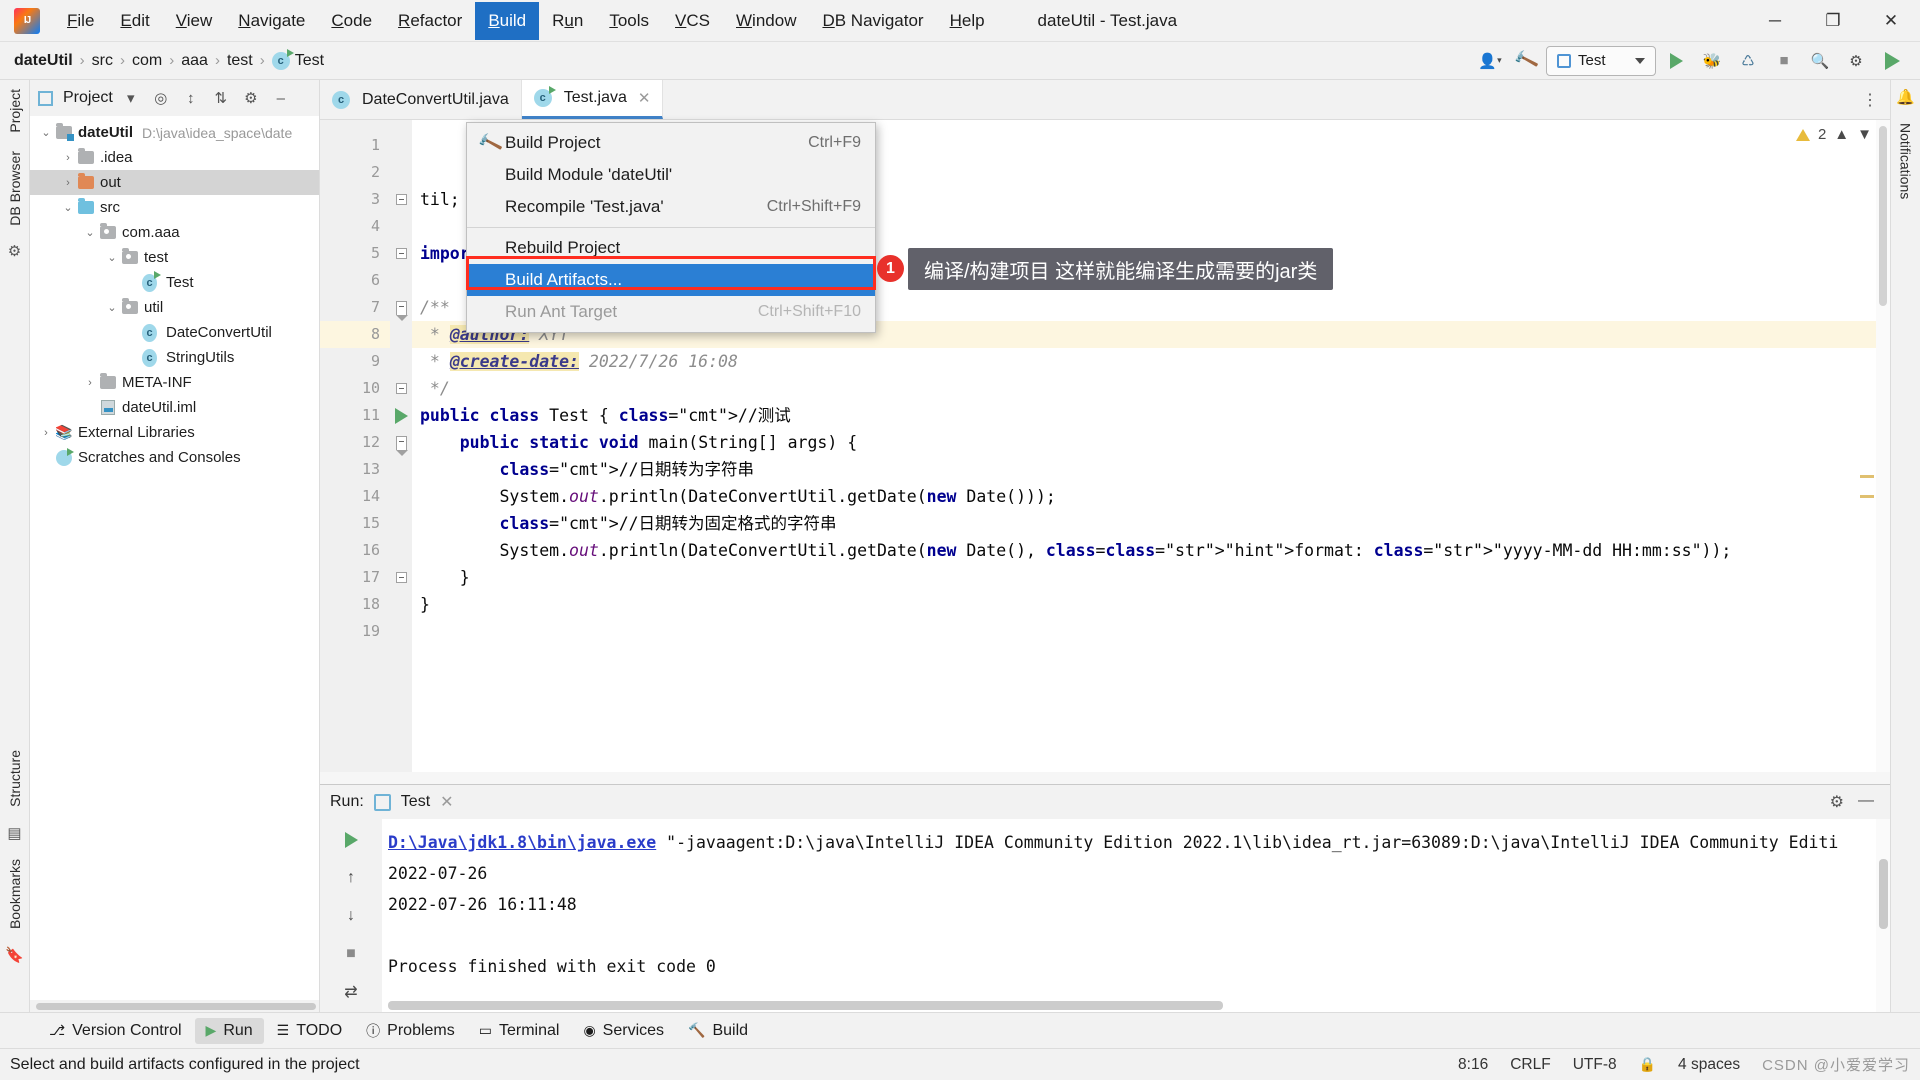 The height and width of the screenshot is (1080, 1920). What do you see at coordinates (410, 1031) in the screenshot?
I see `tool-tab-problems: ⓘ Problems` at bounding box center [410, 1031].